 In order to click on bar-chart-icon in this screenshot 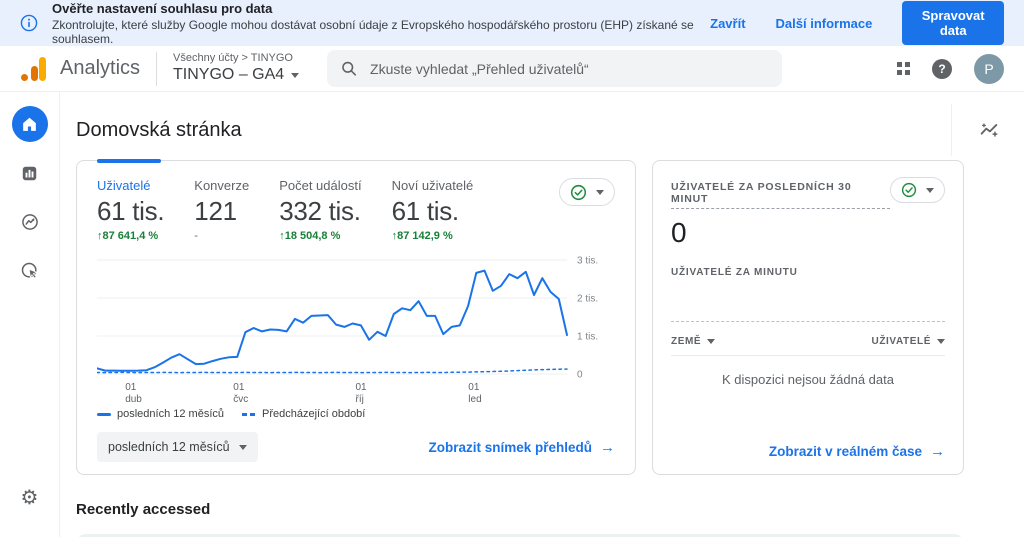, I will do `click(29, 173)`.